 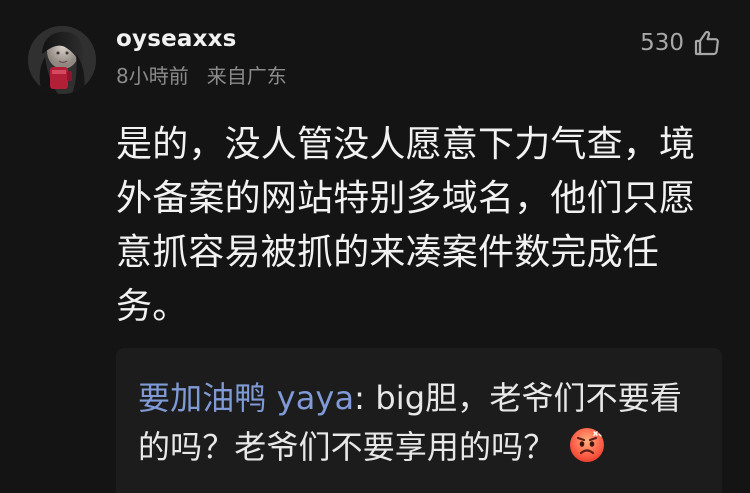 I want to click on thumbs-up-icon, so click(x=706, y=43).